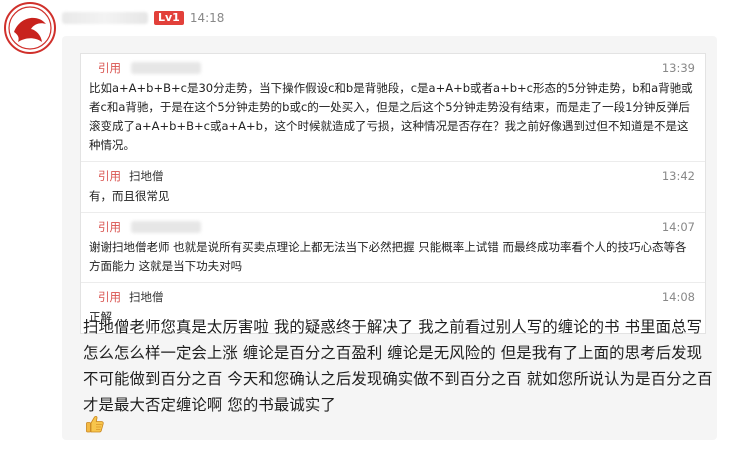 This screenshot has width=732, height=455. What do you see at coordinates (393, 187) in the screenshot?
I see `quote-item: 引用 扫地僧 13:42 有，而且很常见` at bounding box center [393, 187].